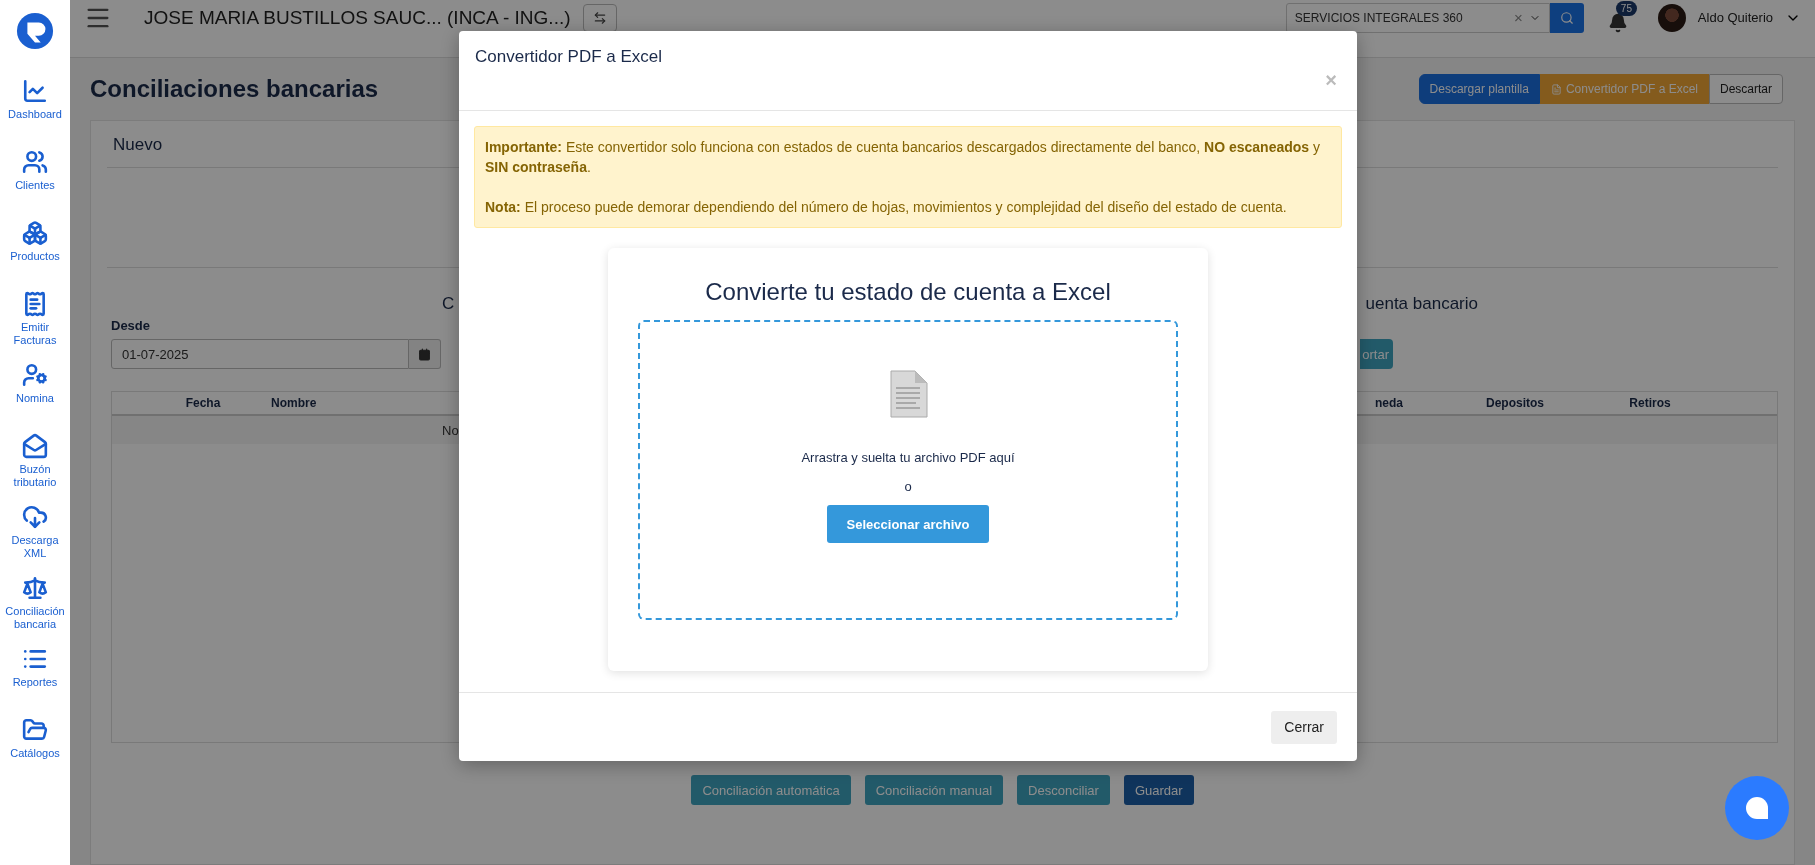  Describe the element at coordinates (1757, 808) in the screenshot. I see `chat-icon` at that location.